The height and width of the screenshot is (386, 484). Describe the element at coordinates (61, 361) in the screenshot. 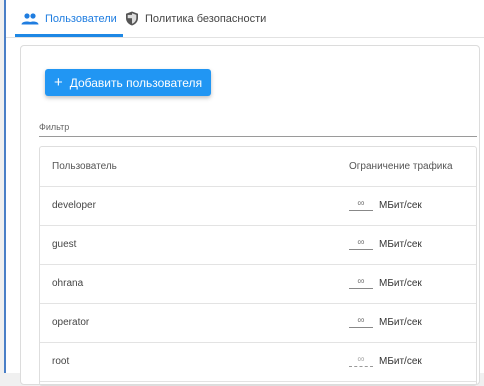

I see `user-name: root` at that location.